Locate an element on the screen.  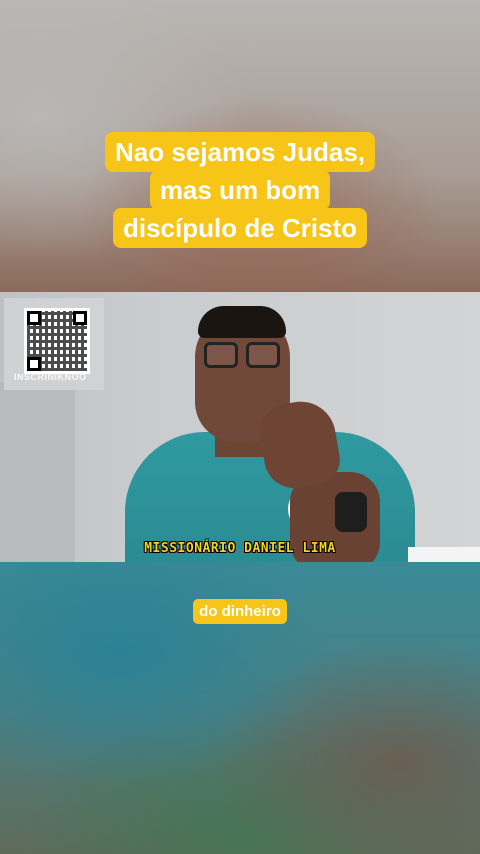
caption-text-3: discípulo de Cristo is located at coordinates (240, 228).